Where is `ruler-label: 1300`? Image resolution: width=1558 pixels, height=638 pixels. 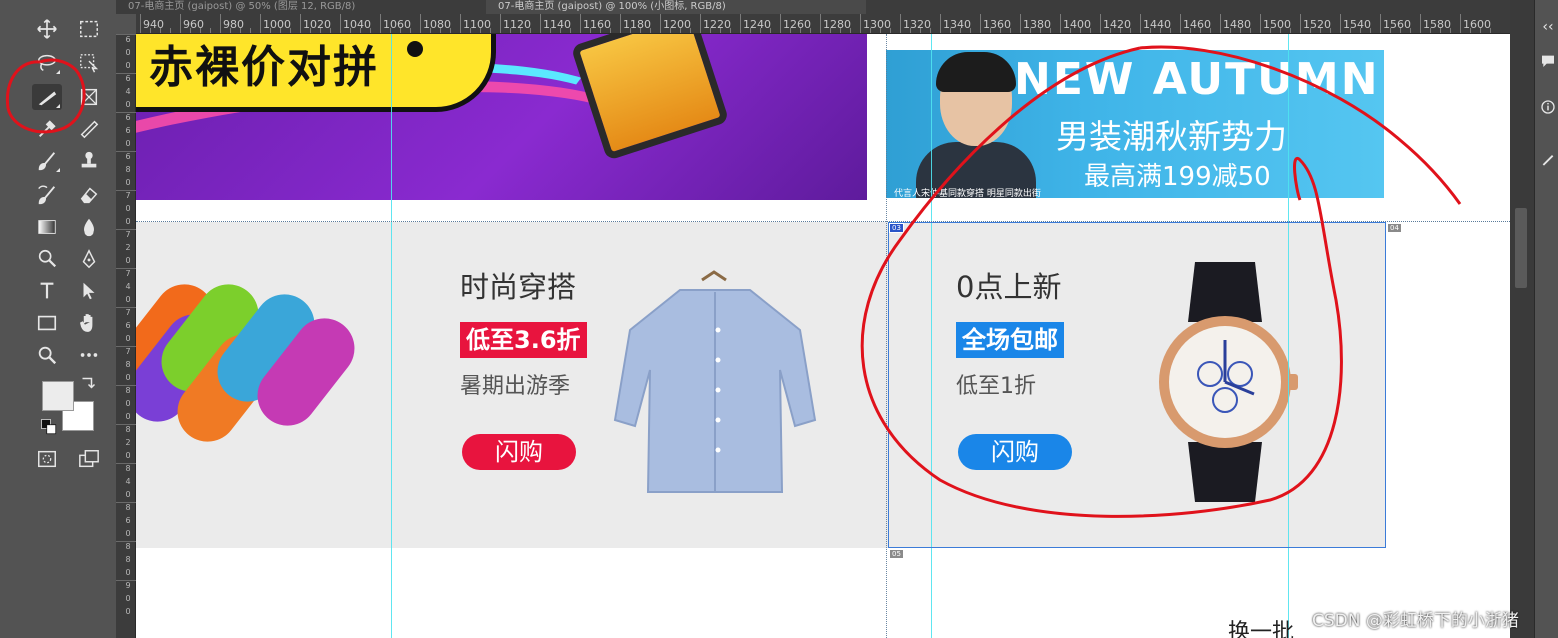 ruler-label: 1300 is located at coordinates (877, 24).